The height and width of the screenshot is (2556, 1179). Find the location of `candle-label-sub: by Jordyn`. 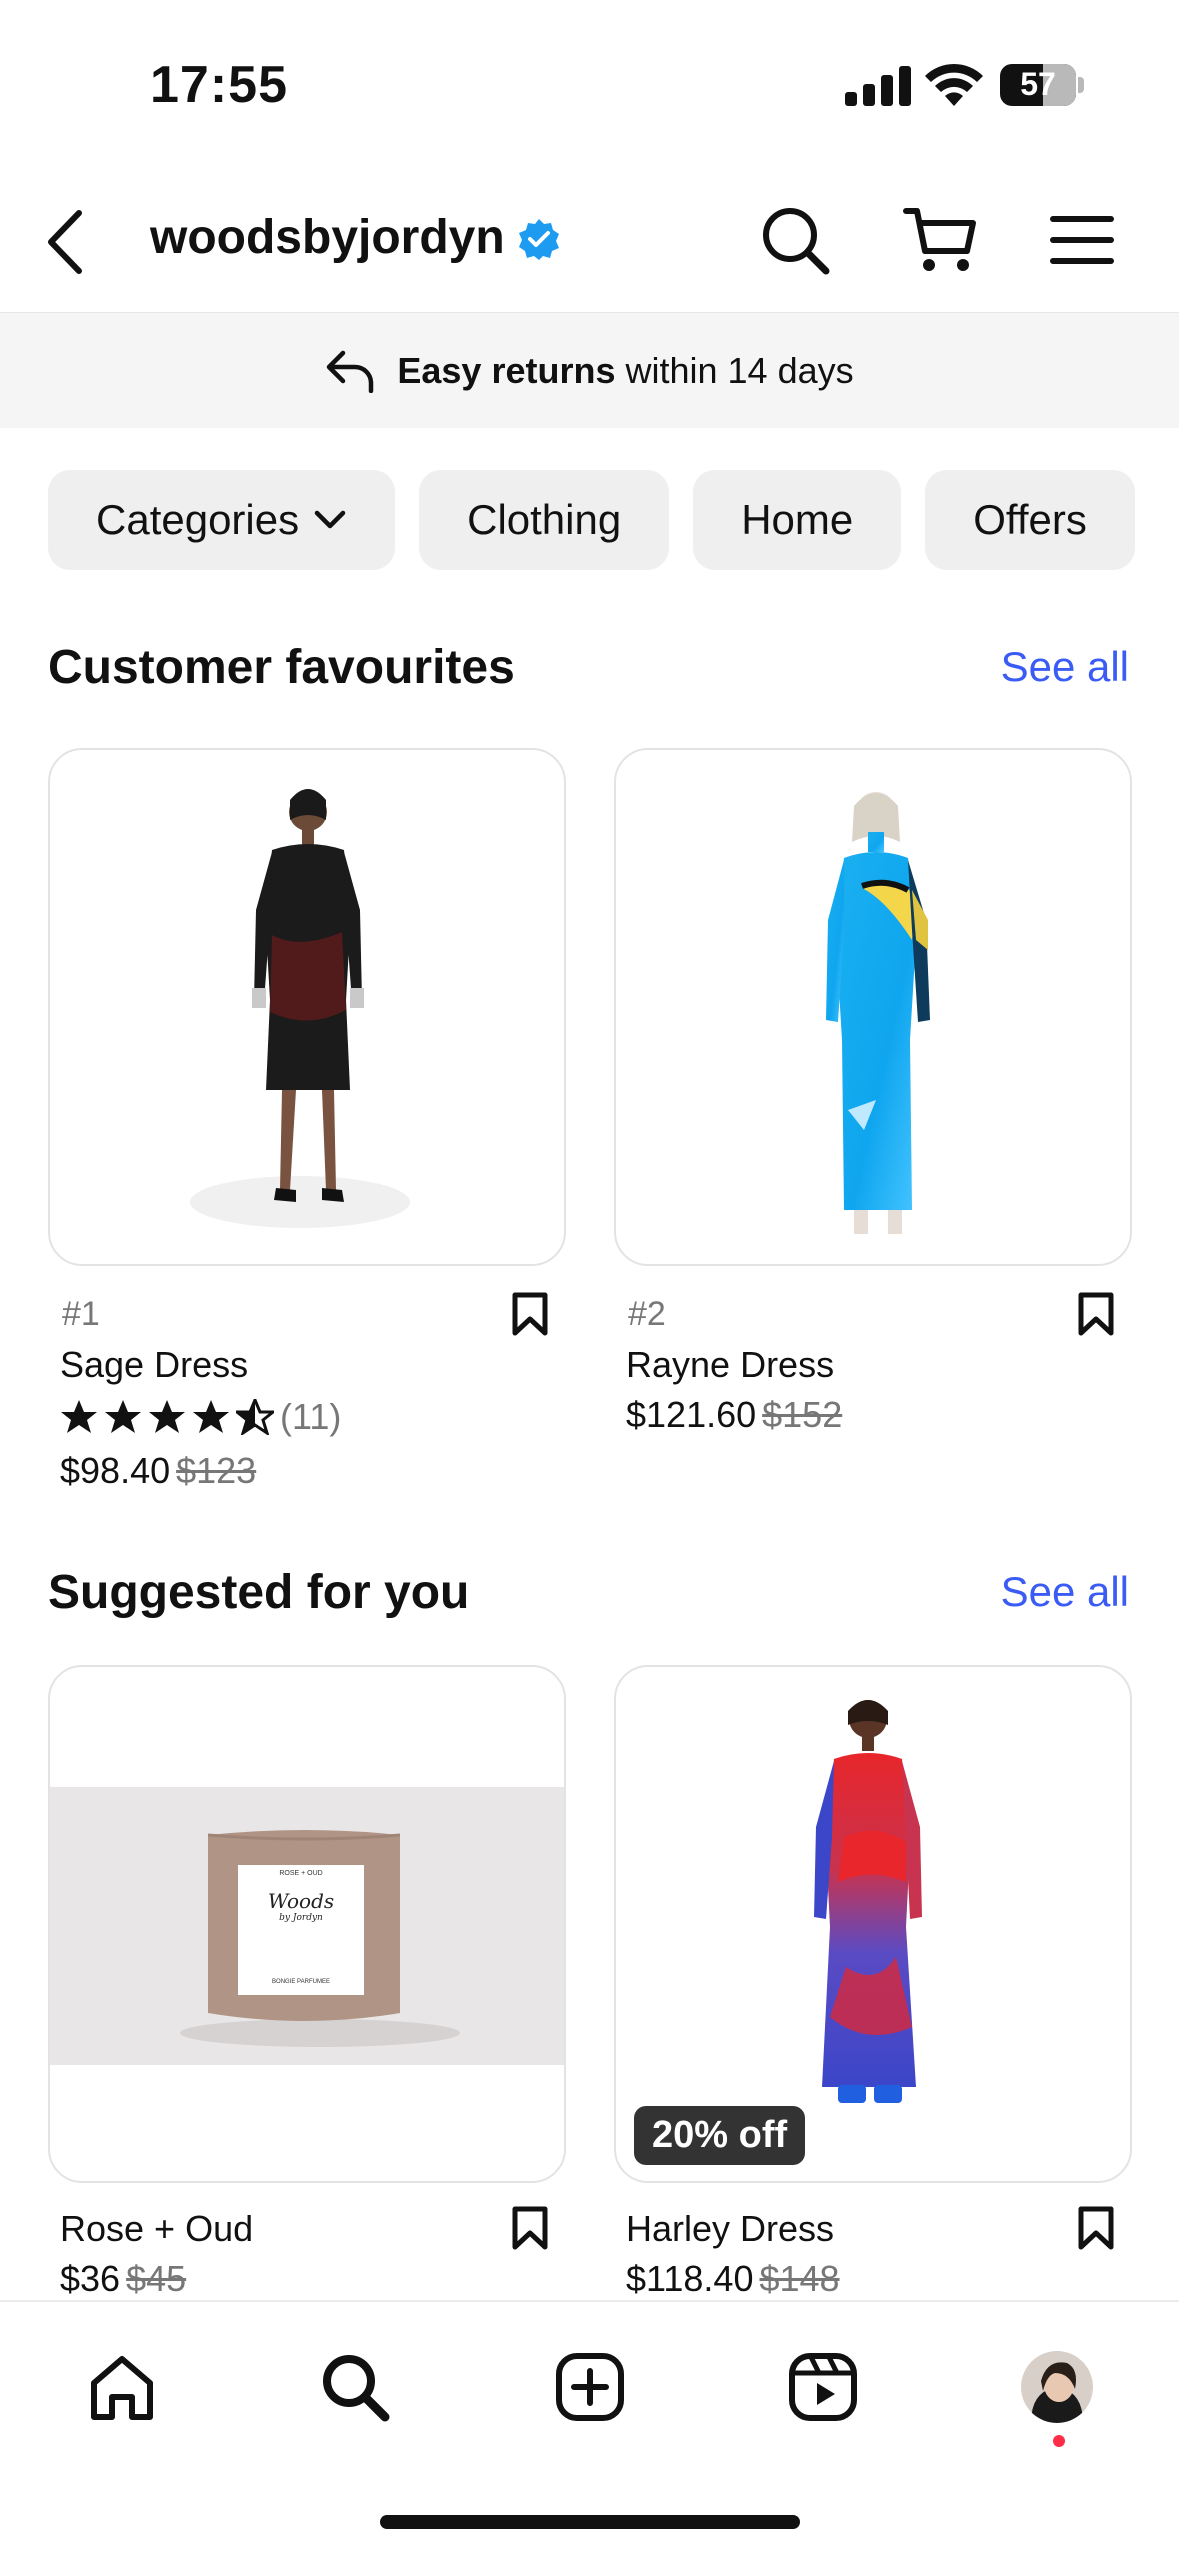

candle-label-sub: by Jordyn is located at coordinates (301, 1918).